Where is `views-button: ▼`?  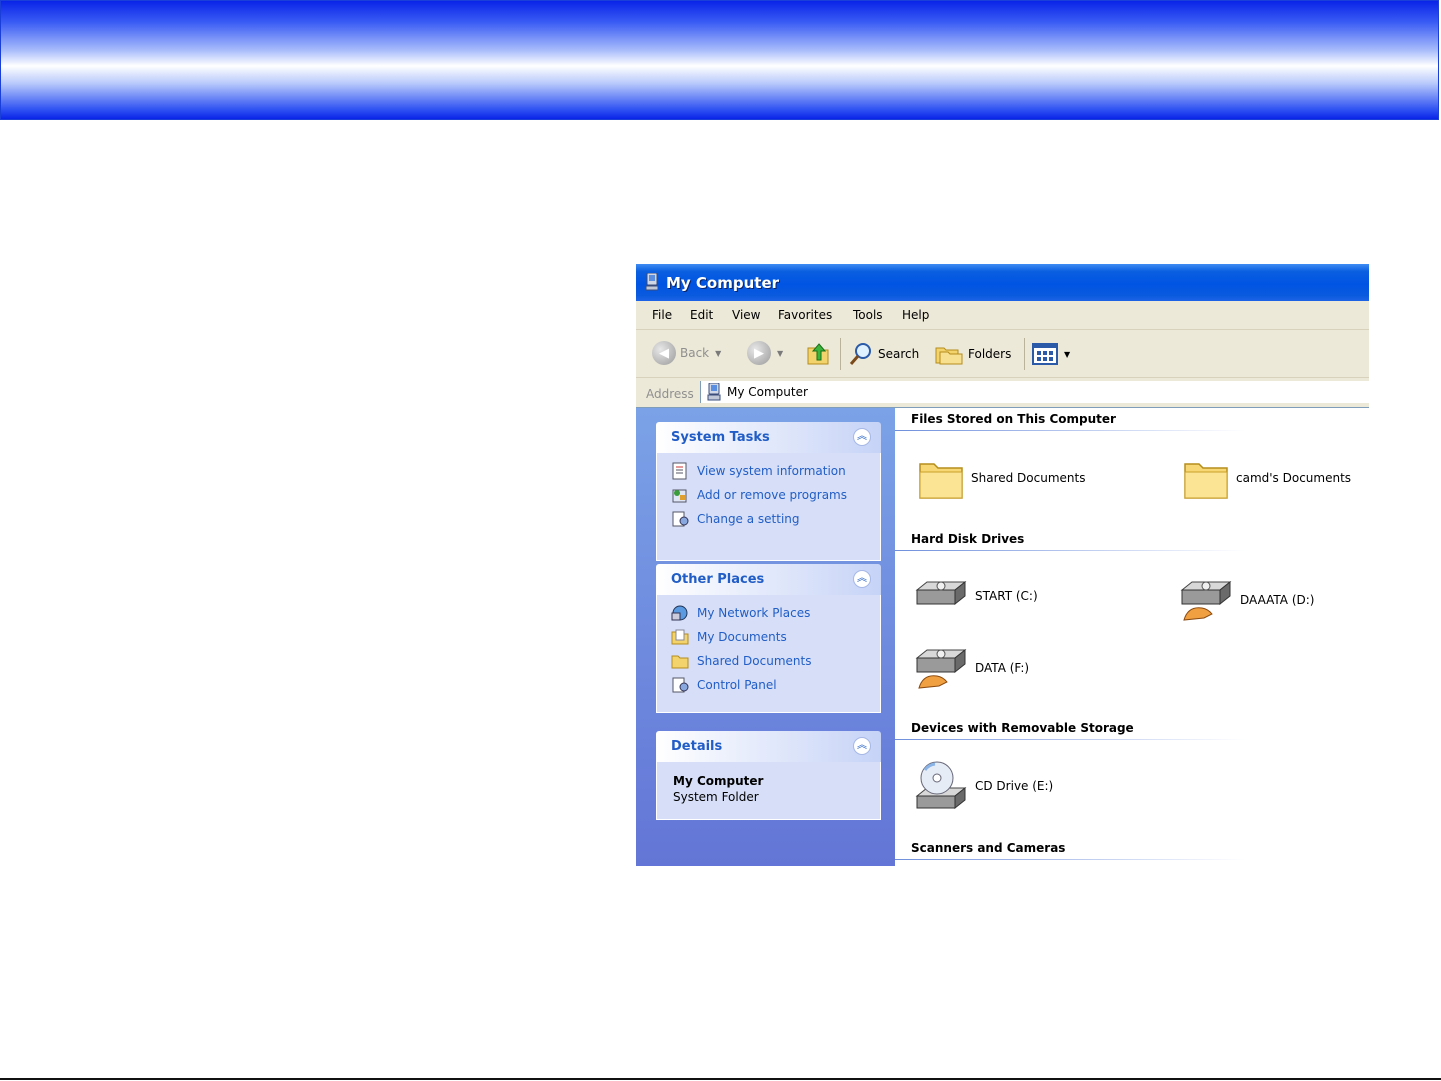
views-button: ▼ is located at coordinates (1051, 354).